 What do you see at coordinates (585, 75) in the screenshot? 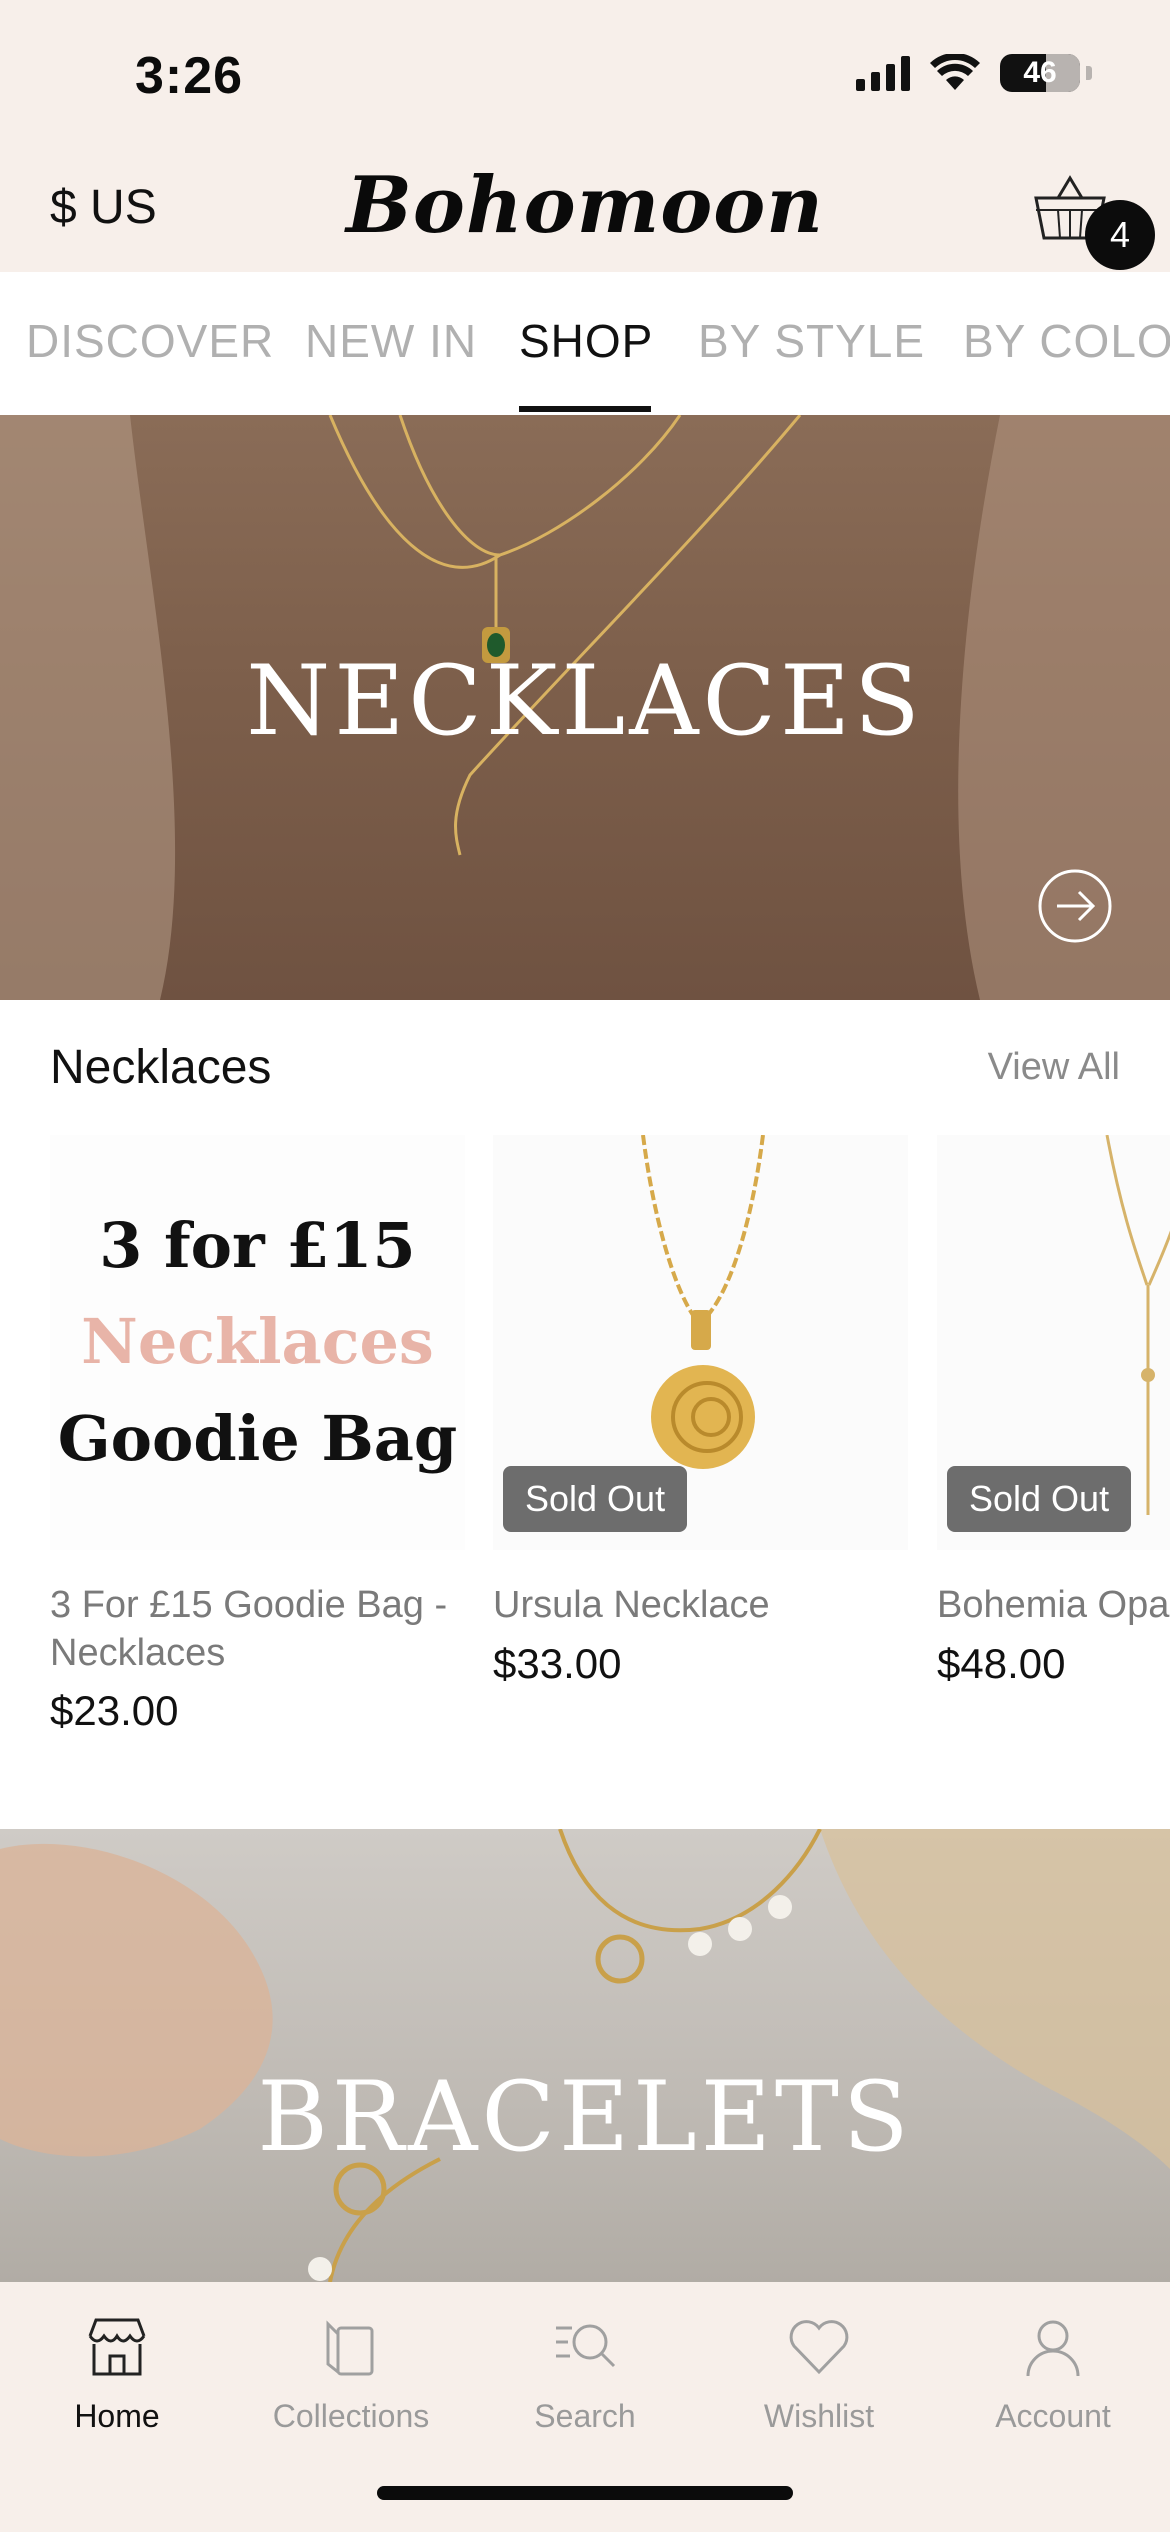
I see `status-bar: 3:26 46` at bounding box center [585, 75].